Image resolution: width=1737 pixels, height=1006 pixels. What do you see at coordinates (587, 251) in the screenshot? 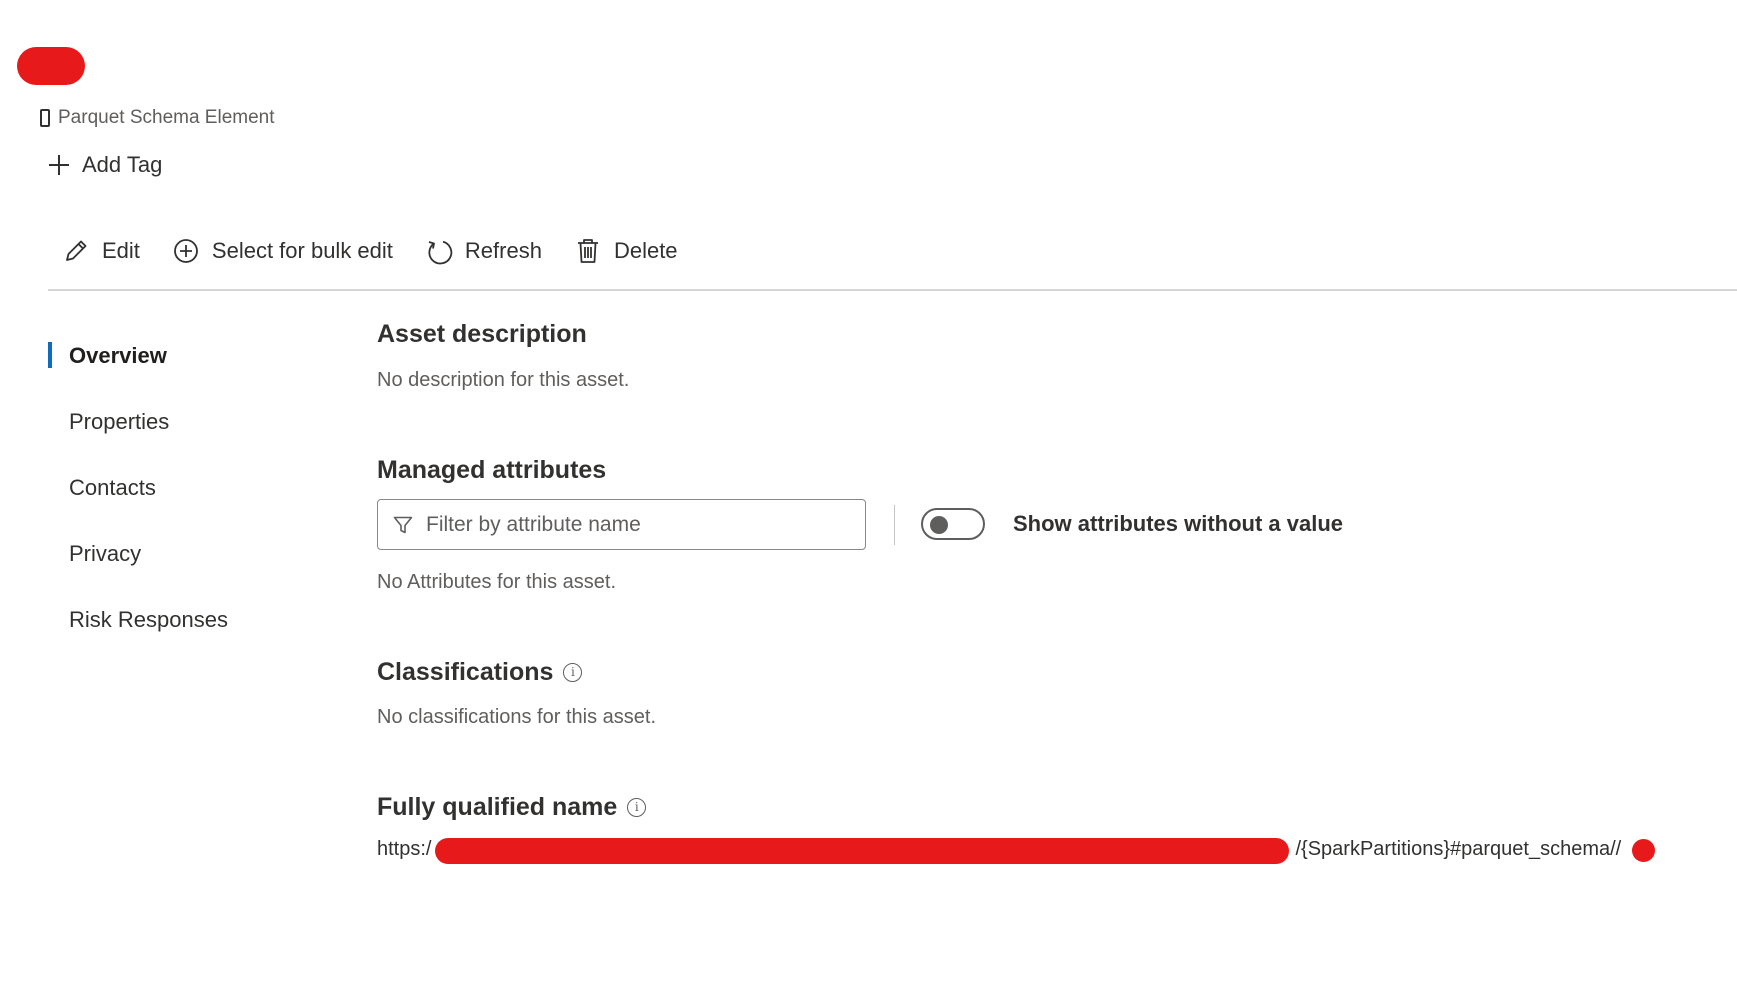
I see `trash-icon` at bounding box center [587, 251].